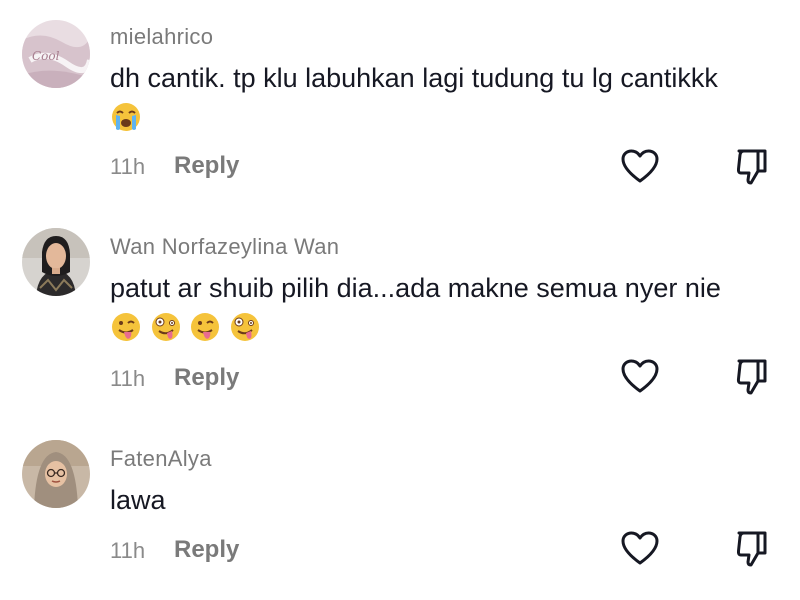  I want to click on comment-text-body: lawa, so click(138, 500).